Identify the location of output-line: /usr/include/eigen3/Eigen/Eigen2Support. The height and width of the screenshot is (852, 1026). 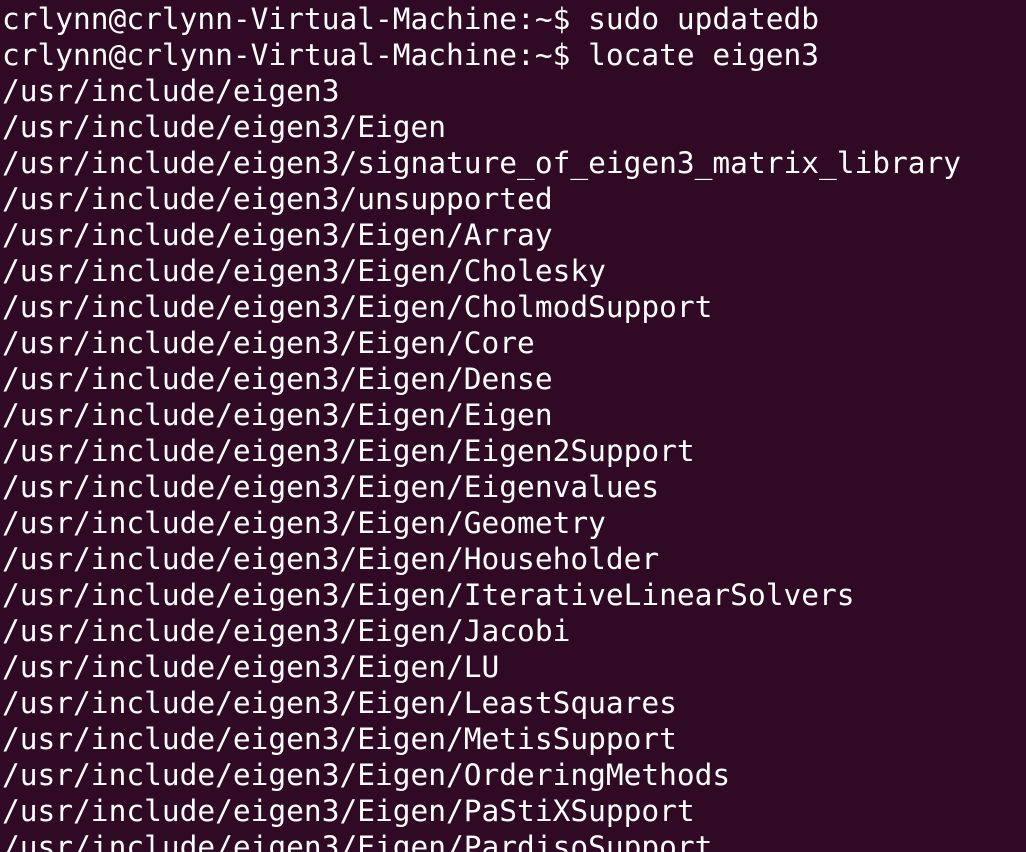
(348, 451).